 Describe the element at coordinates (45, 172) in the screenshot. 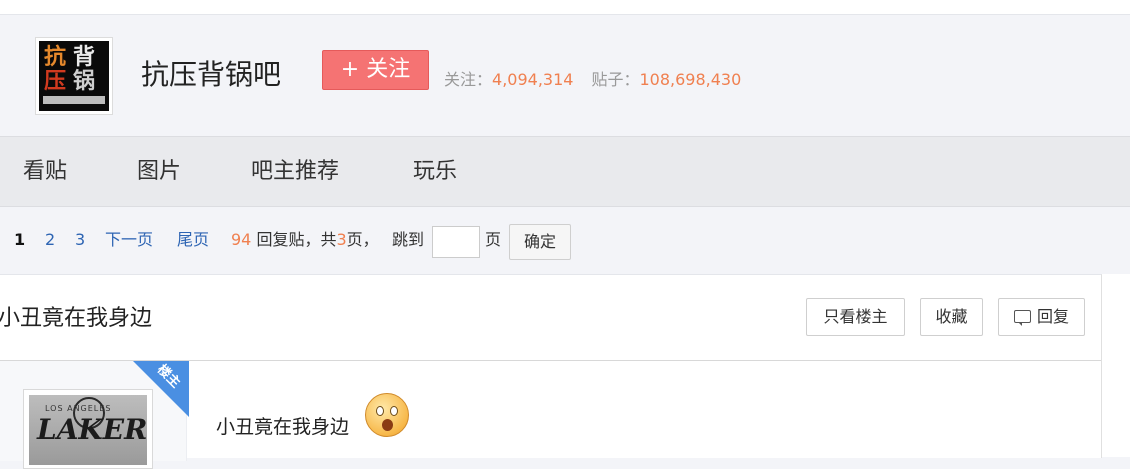

I see `tab-posts: 看贴` at that location.